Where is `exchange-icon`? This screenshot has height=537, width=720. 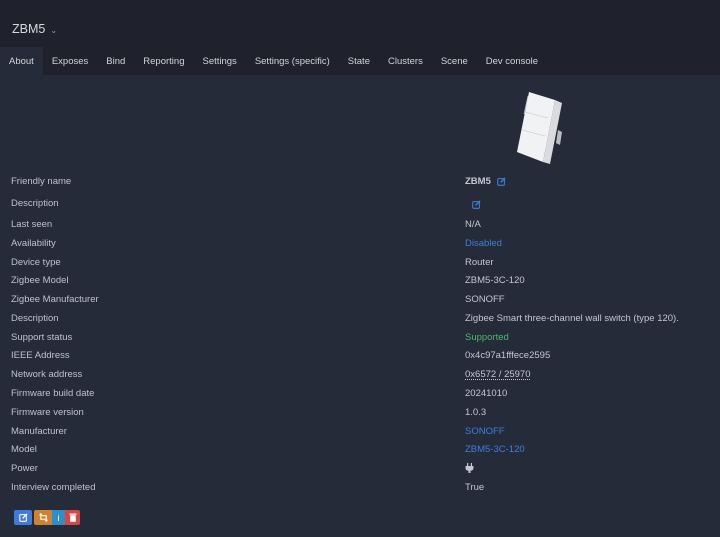 exchange-icon is located at coordinates (43, 517).